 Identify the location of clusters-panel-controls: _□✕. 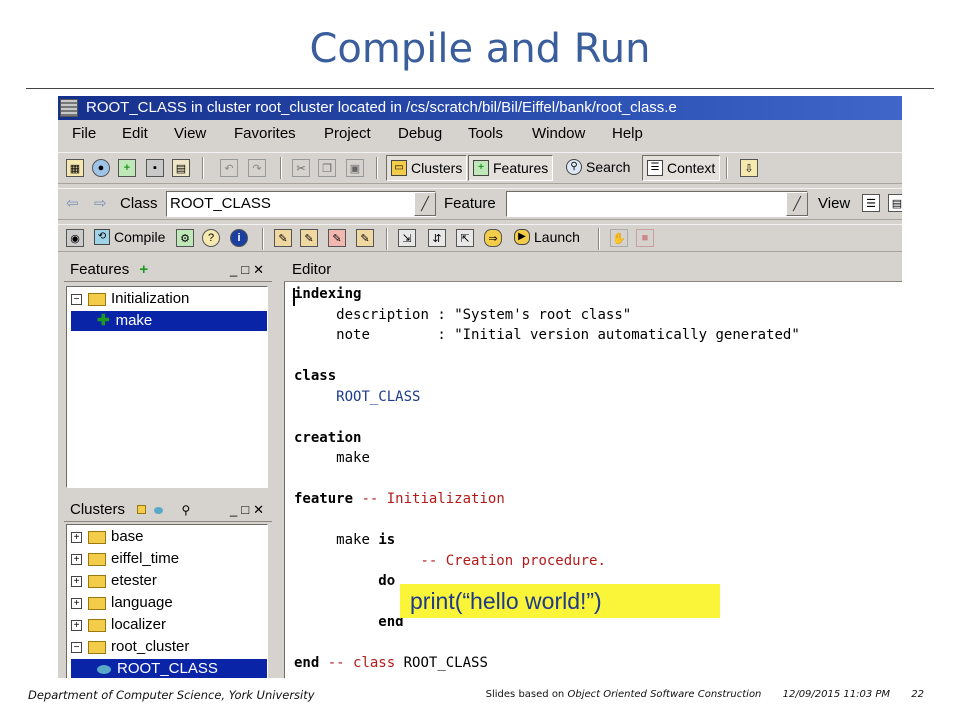
(249, 510).